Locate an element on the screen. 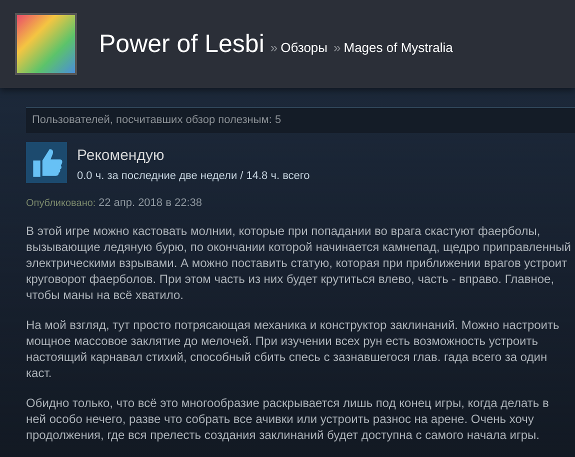 The height and width of the screenshot is (457, 575). review-verdict: Рекомендую is located at coordinates (121, 155).